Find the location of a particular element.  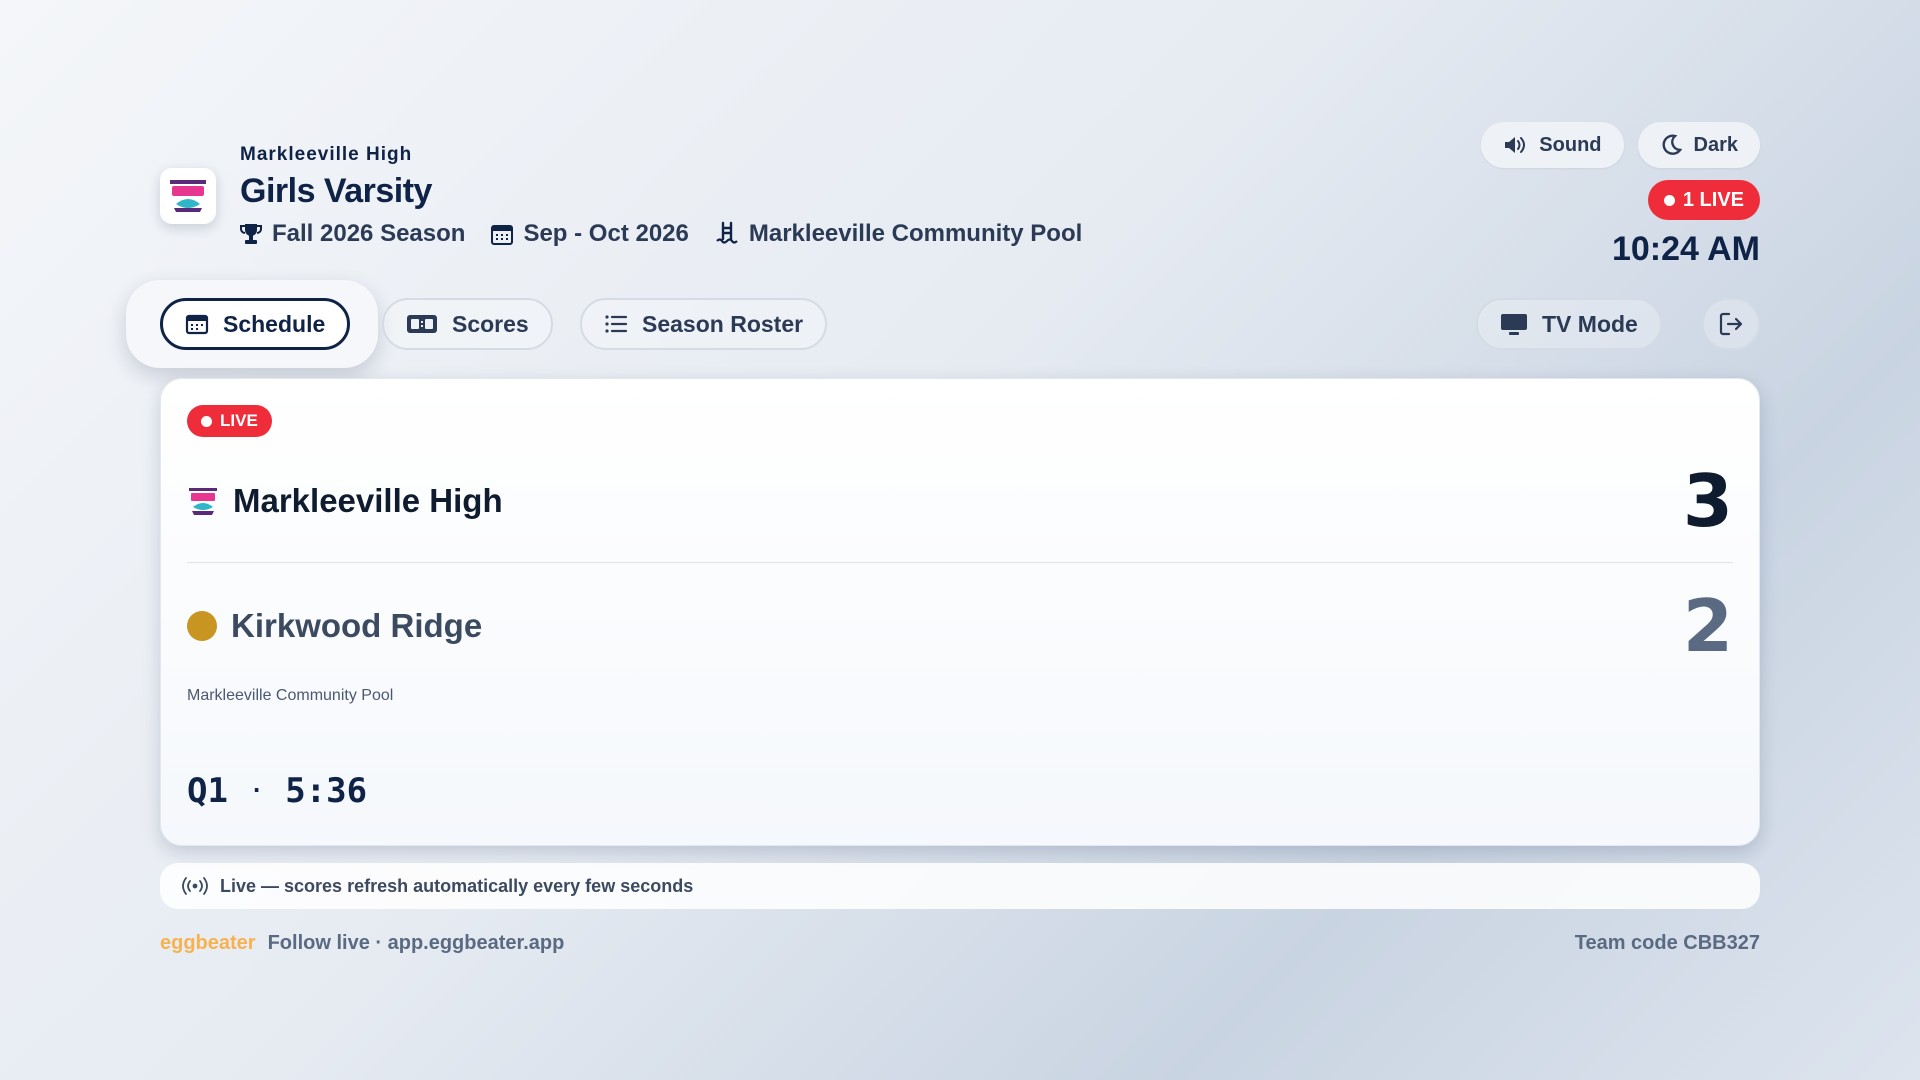

dates-info: Sep - Oct 2026 is located at coordinates (590, 234).